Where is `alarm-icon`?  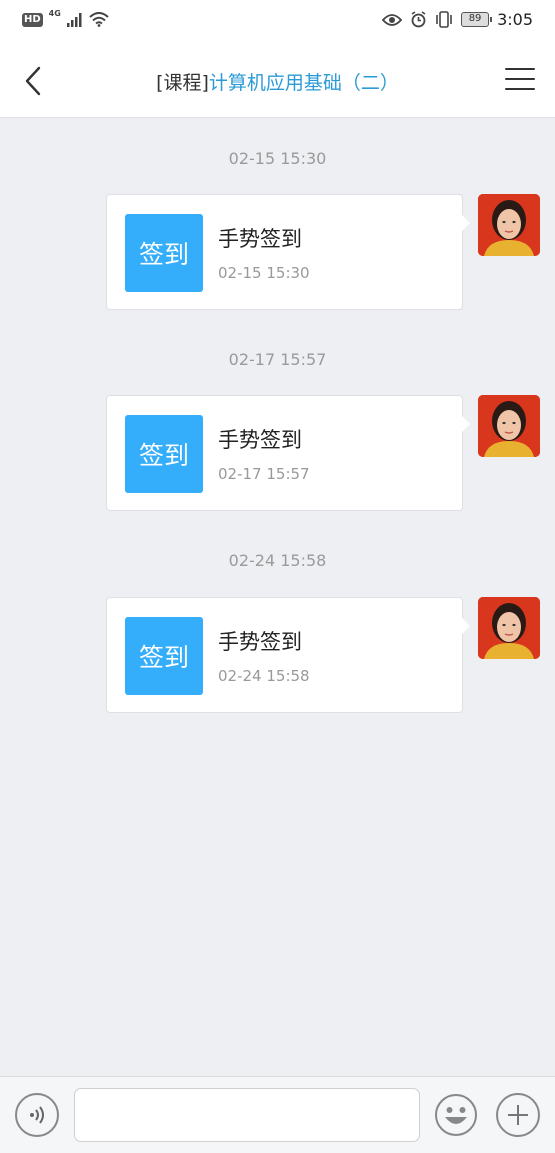
alarm-icon is located at coordinates (418, 19).